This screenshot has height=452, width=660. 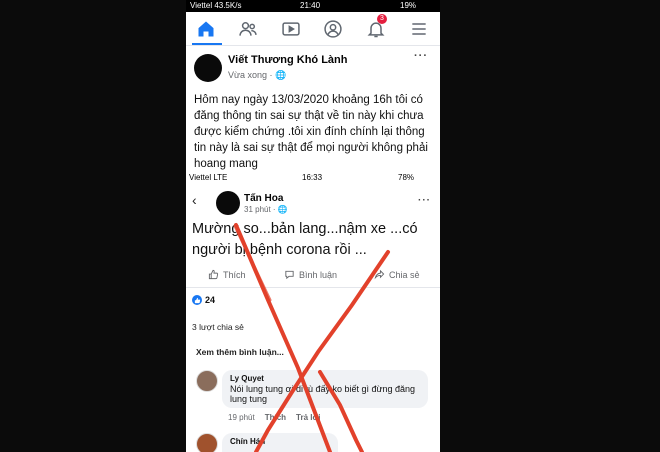 I want to click on share-label: Chia sẻ, so click(x=404, y=274).